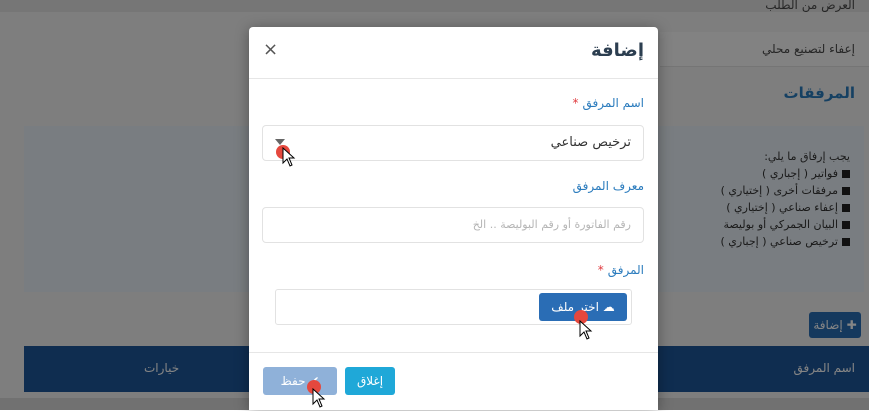 This screenshot has width=869, height=411. Describe the element at coordinates (453, 53) in the screenshot. I see `modal-header: إضافة ×` at that location.